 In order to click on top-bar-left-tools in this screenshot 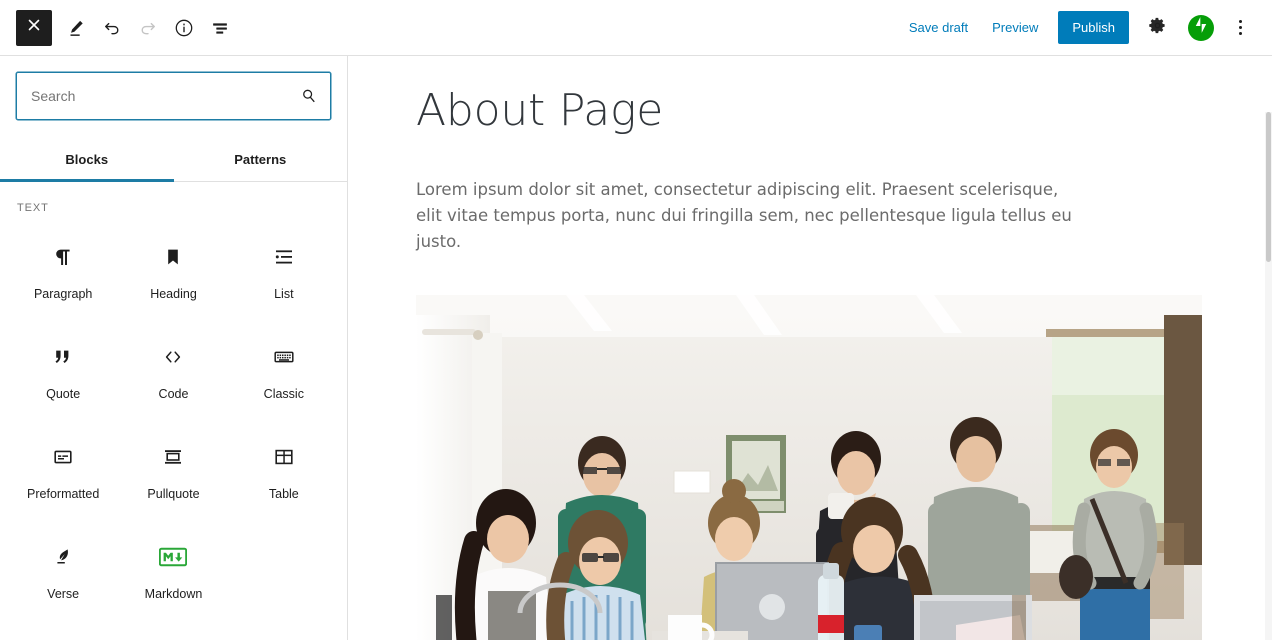, I will do `click(119, 27)`.